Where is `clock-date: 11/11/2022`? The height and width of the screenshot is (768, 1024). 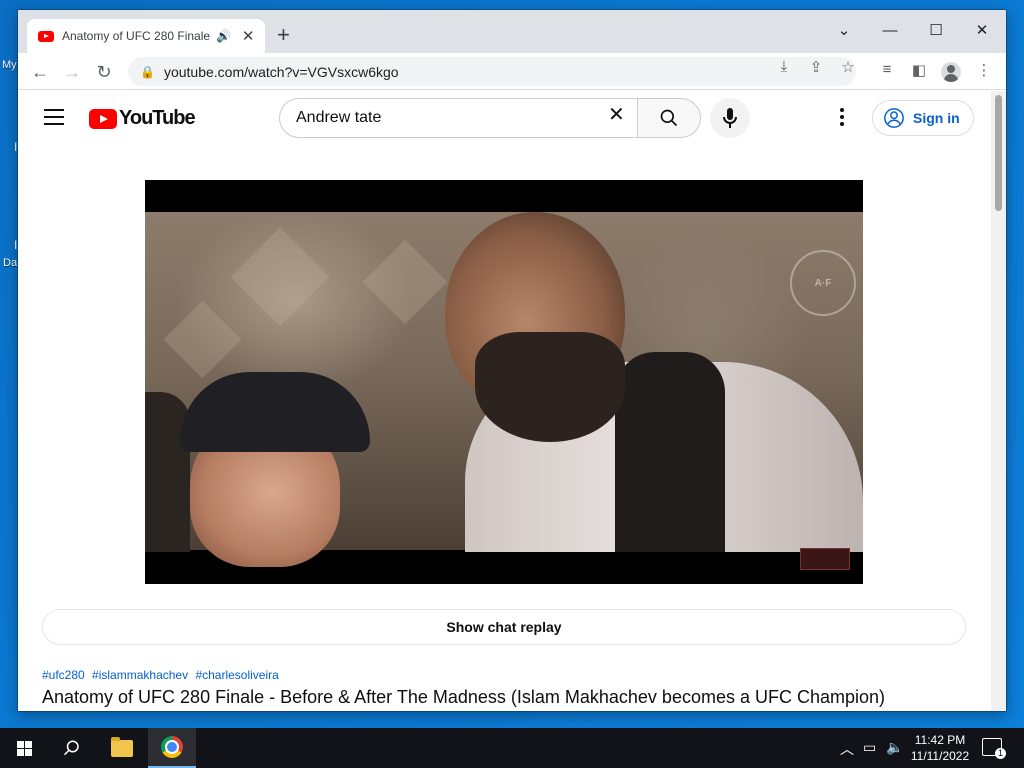 clock-date: 11/11/2022 is located at coordinates (940, 756).